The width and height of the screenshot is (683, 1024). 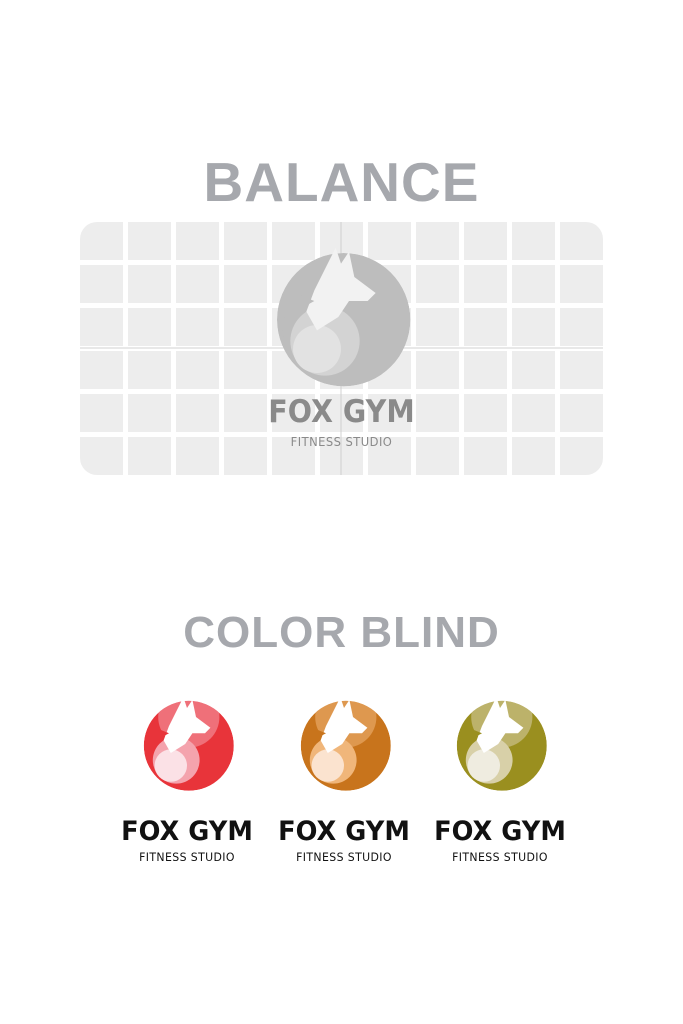 I want to click on balance-brand-name: FOX GYM, so click(x=341, y=412).